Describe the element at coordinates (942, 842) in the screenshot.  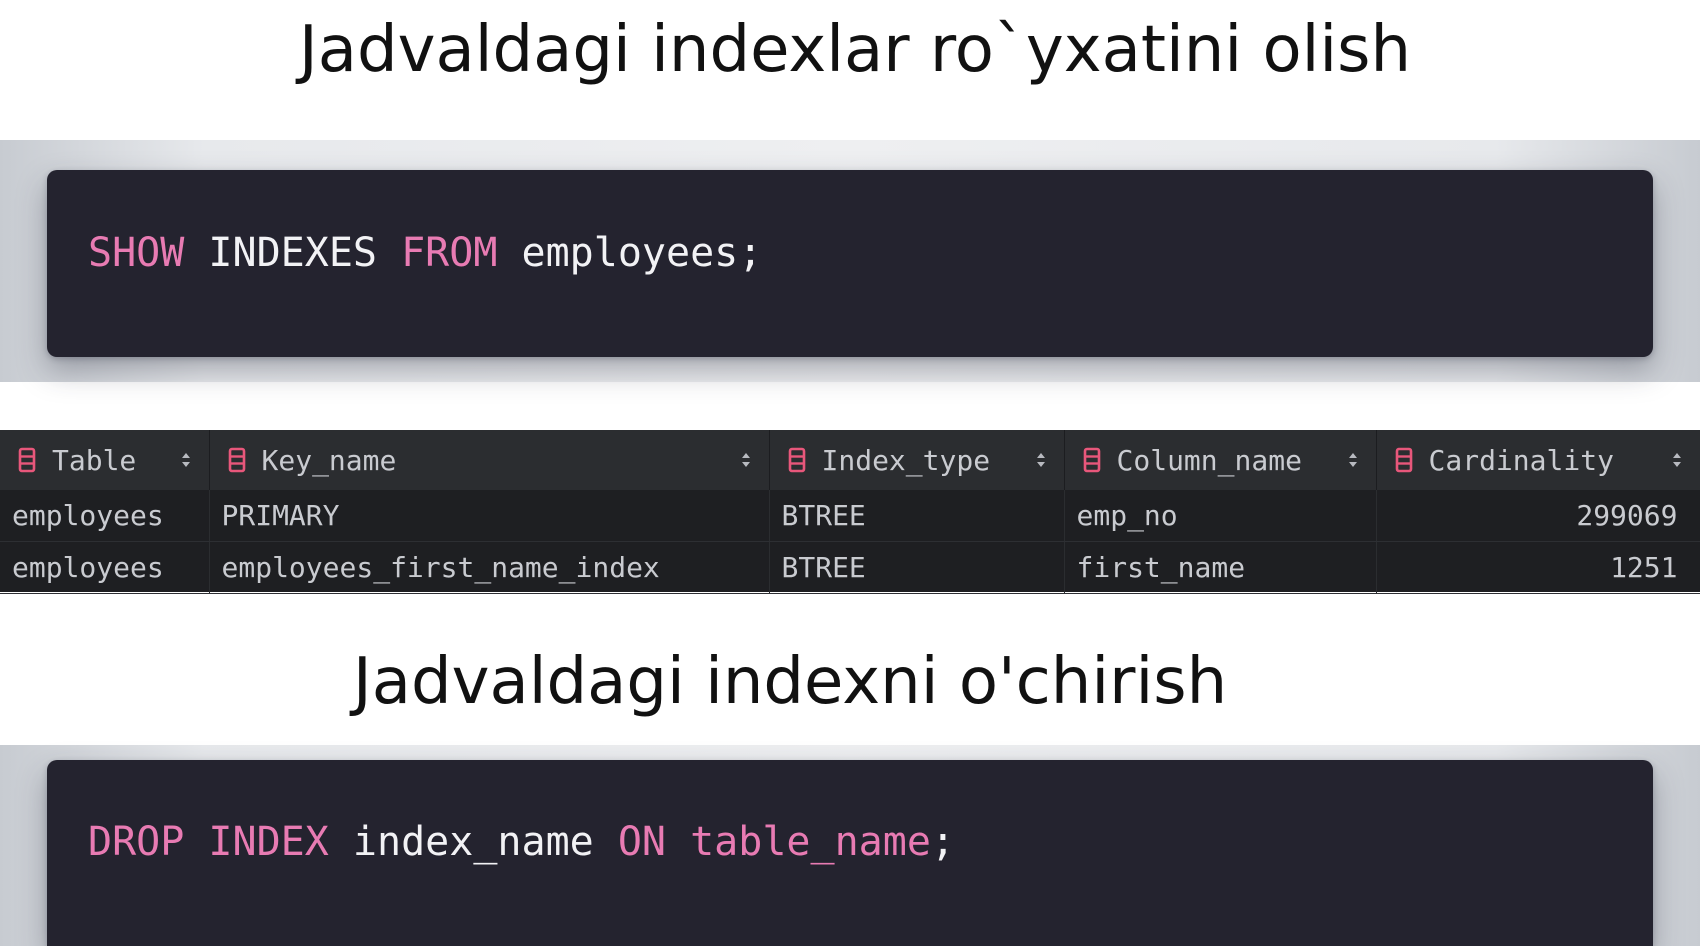
I see `code-text-semicolon: ;` at that location.